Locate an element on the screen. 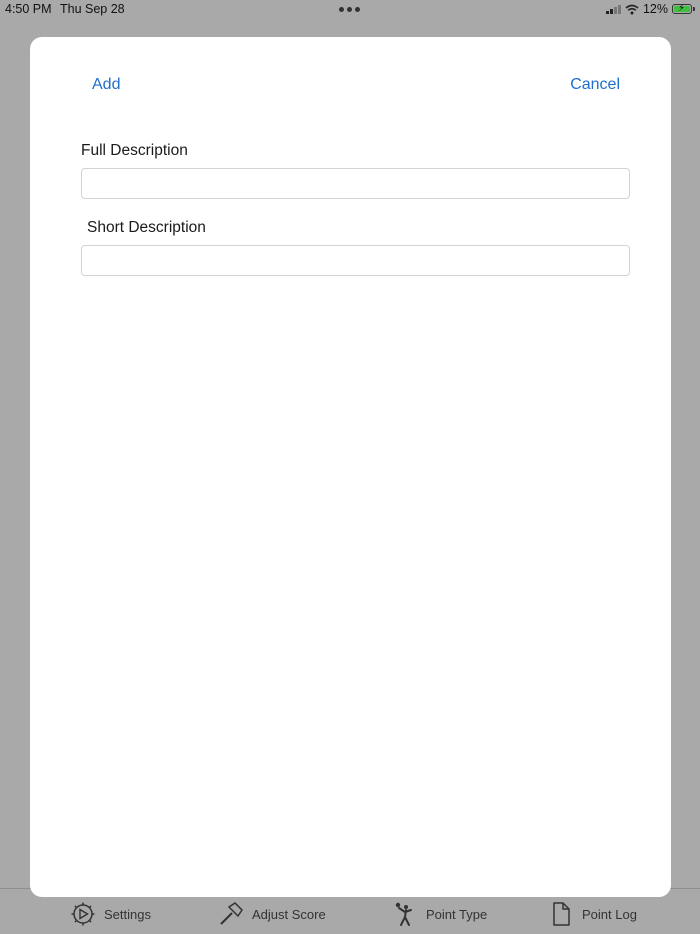 The width and height of the screenshot is (700, 934). full-description-input is located at coordinates (355, 183).